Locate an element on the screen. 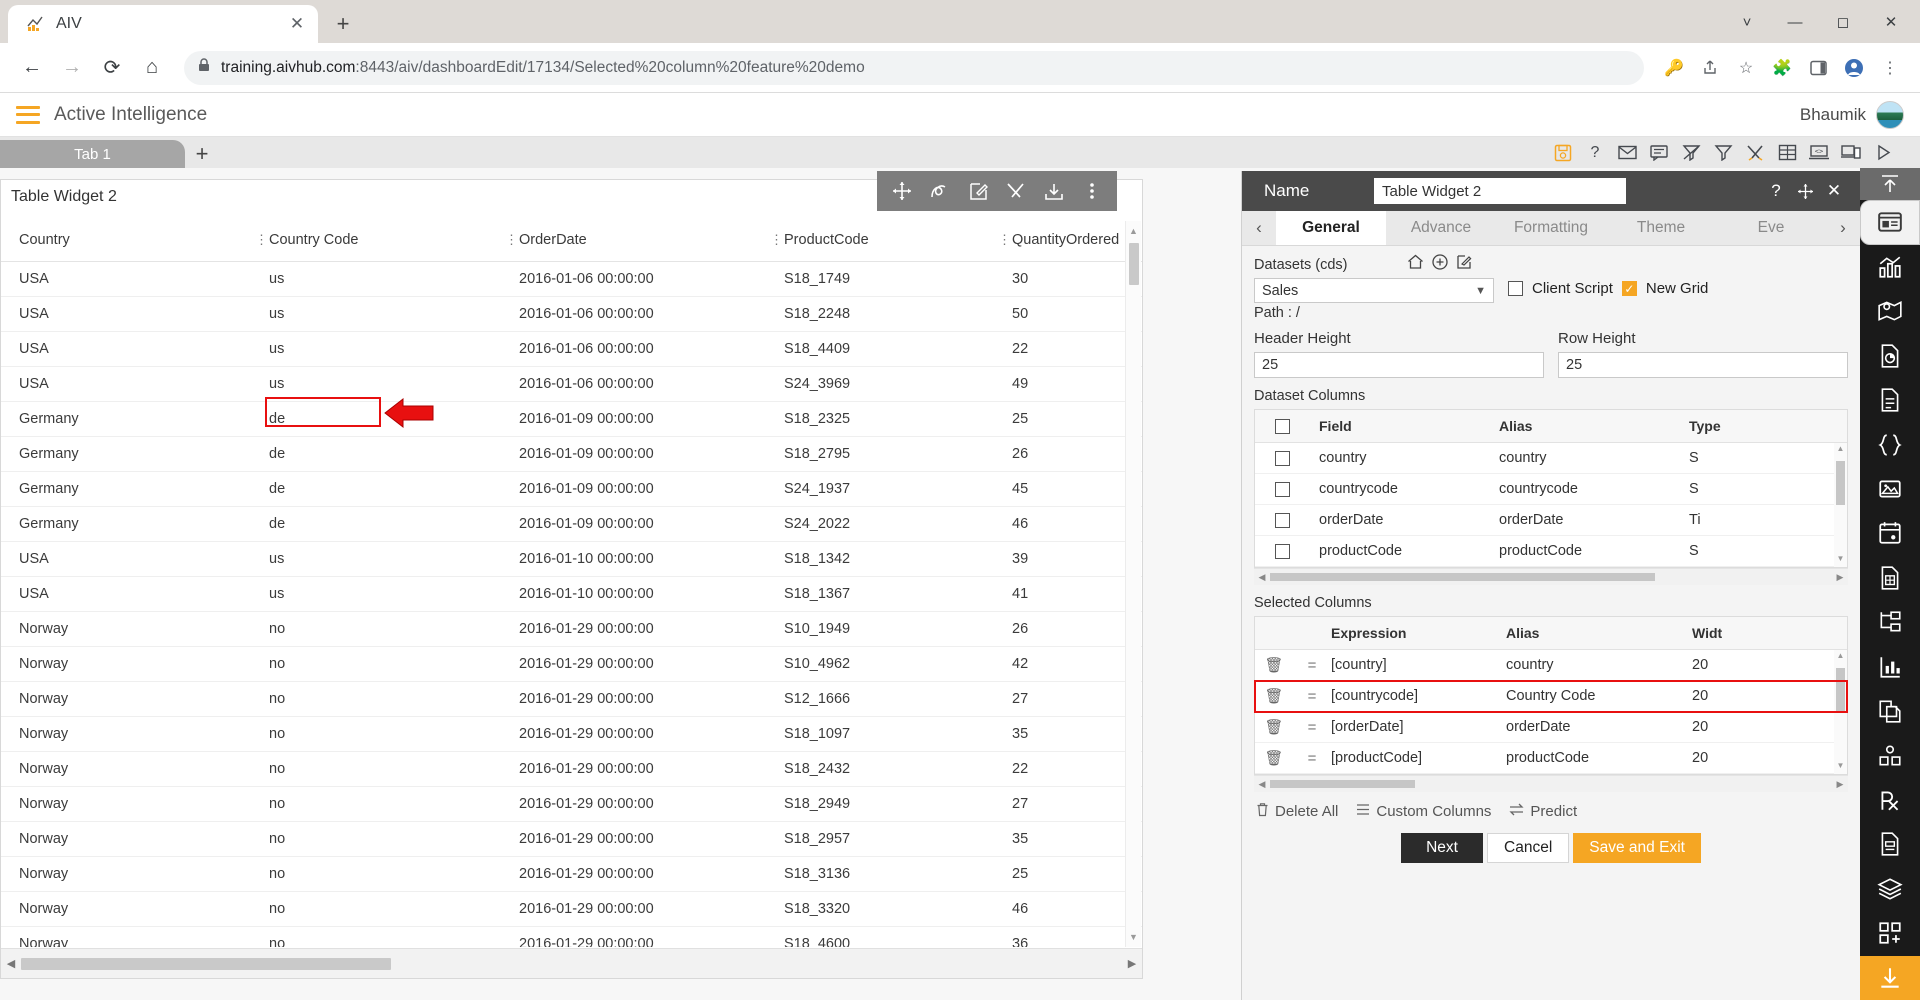 This screenshot has height=1000, width=1920. edit-icon is located at coordinates (978, 191).